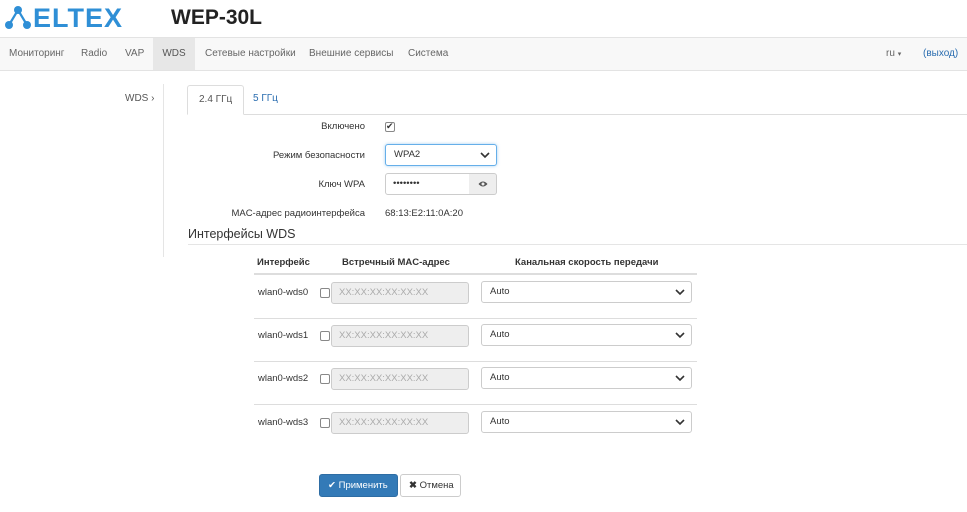  What do you see at coordinates (396, 262) in the screenshot?
I see `column-header-peer-mac: Встречный MAC-адрес` at bounding box center [396, 262].